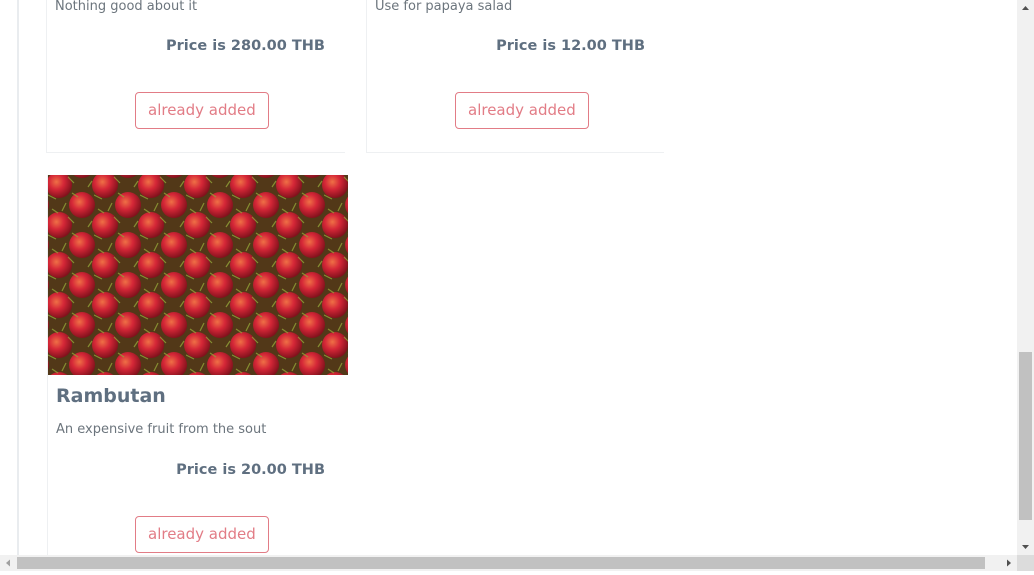 This screenshot has width=1034, height=575. I want to click on scroll-up-arrow-icon, so click(1025, 8).